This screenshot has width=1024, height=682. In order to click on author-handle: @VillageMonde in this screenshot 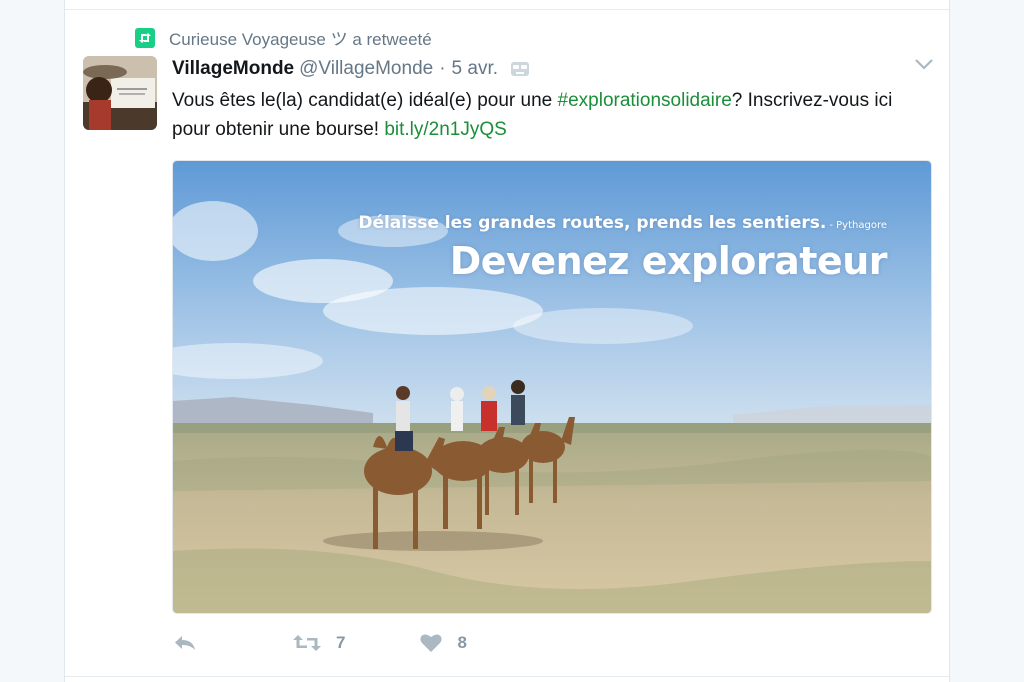, I will do `click(366, 69)`.